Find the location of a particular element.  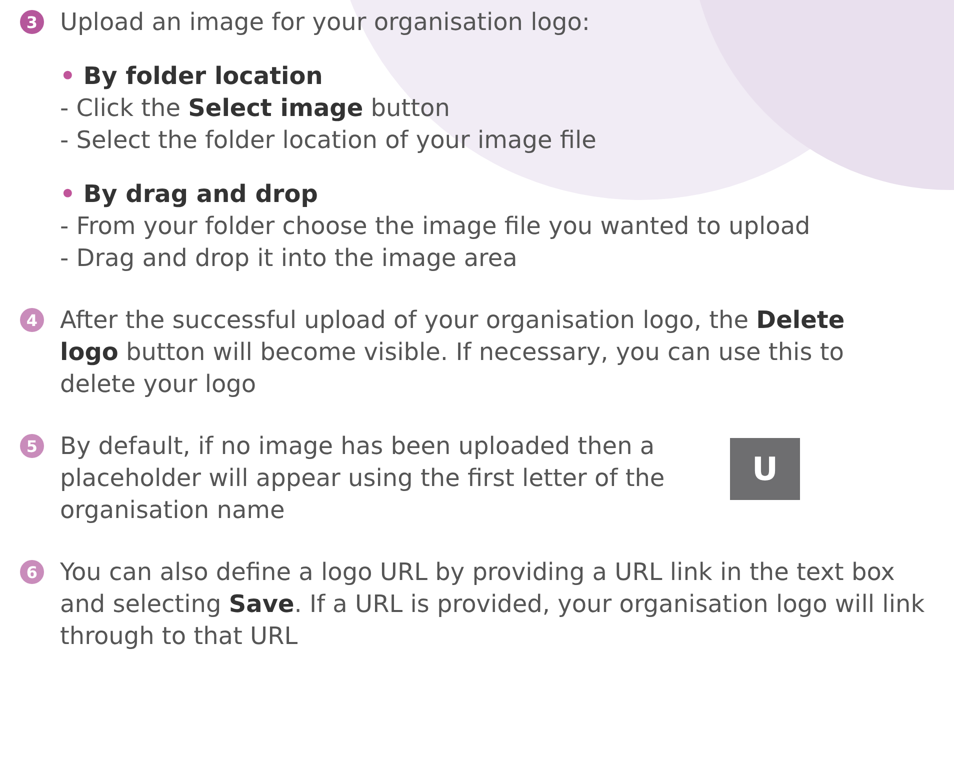

step-number: 3 is located at coordinates (32, 22).